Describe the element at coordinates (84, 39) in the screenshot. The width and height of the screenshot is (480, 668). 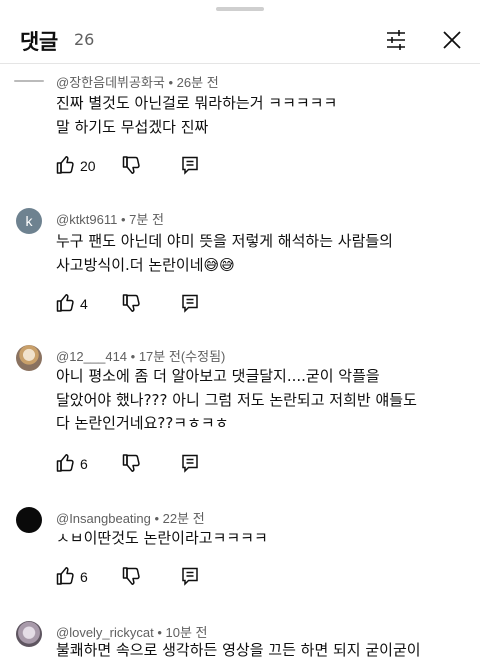
I see `comment-count: 26` at that location.